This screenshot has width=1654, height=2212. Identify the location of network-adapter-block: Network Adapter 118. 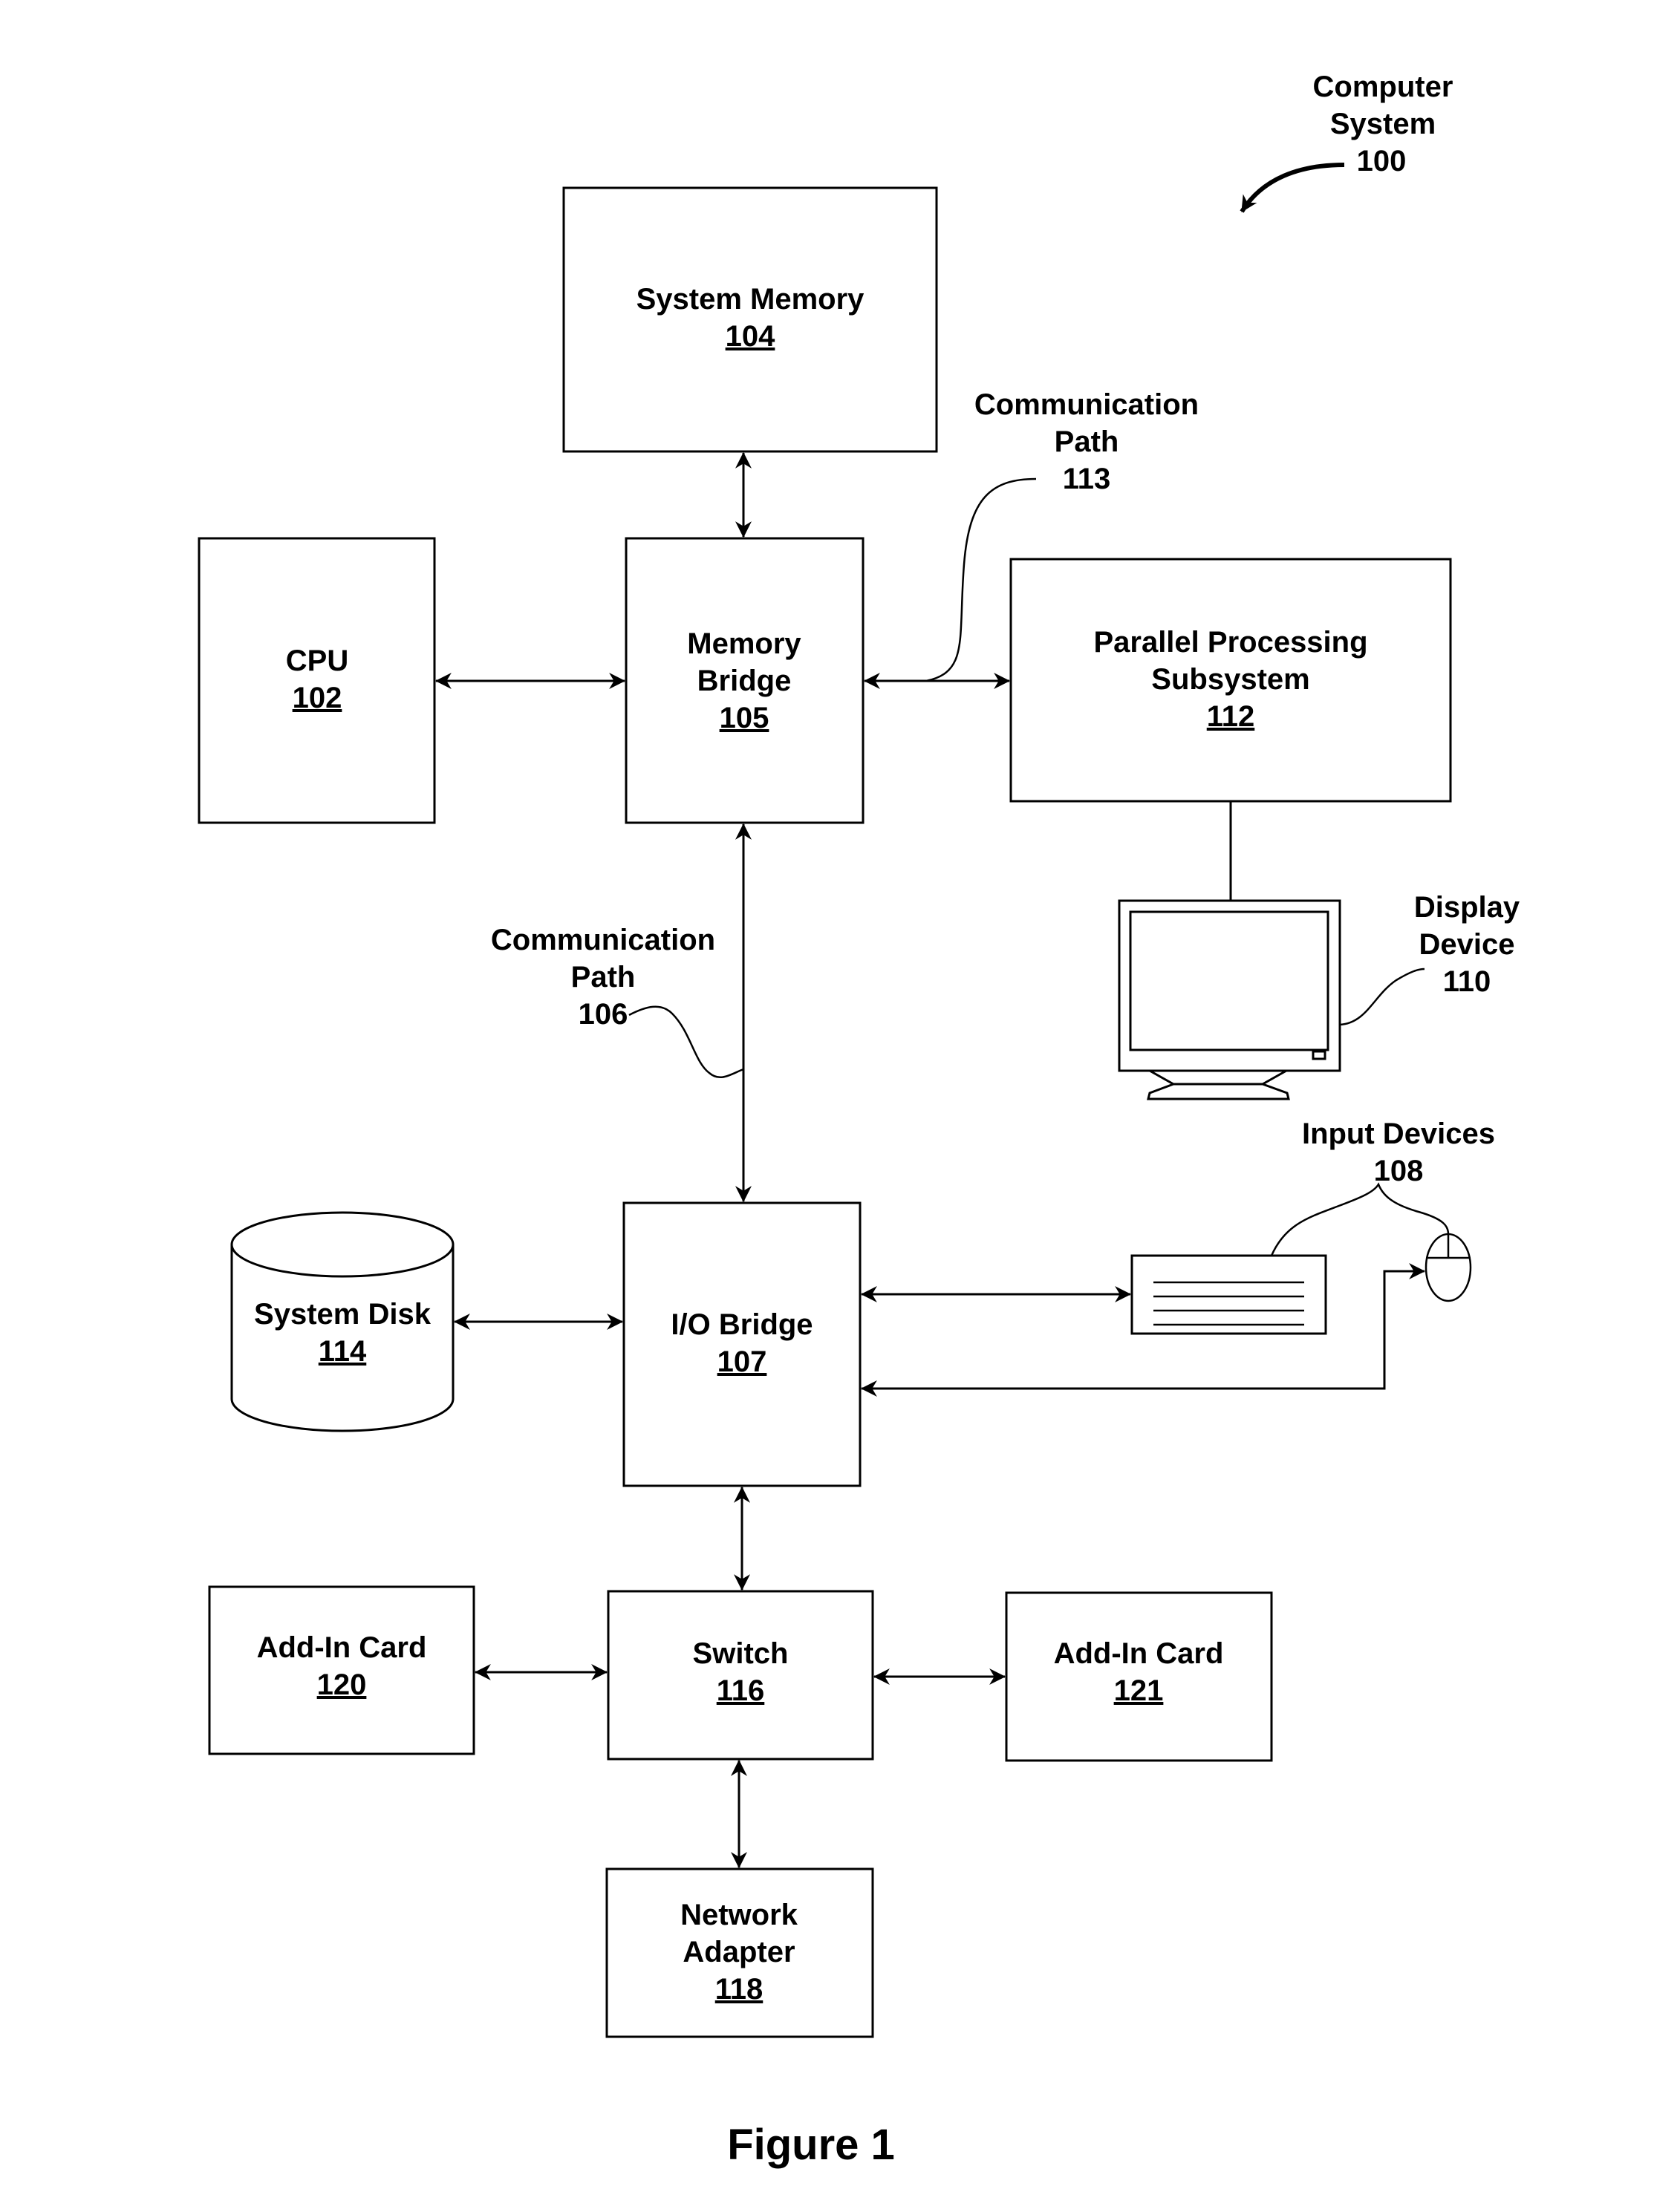
(739, 1953).